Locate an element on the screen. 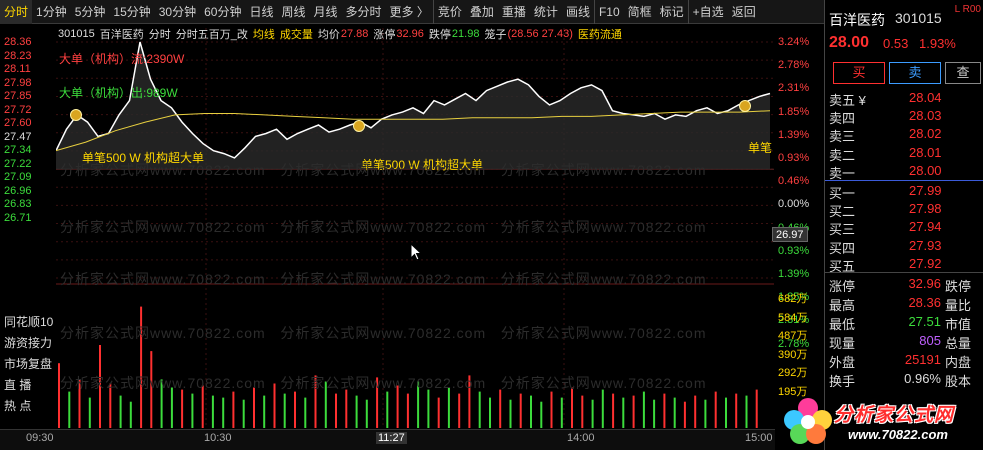 This screenshot has width=983, height=450. bid-row: 买一 27.99 is located at coordinates (904, 192).